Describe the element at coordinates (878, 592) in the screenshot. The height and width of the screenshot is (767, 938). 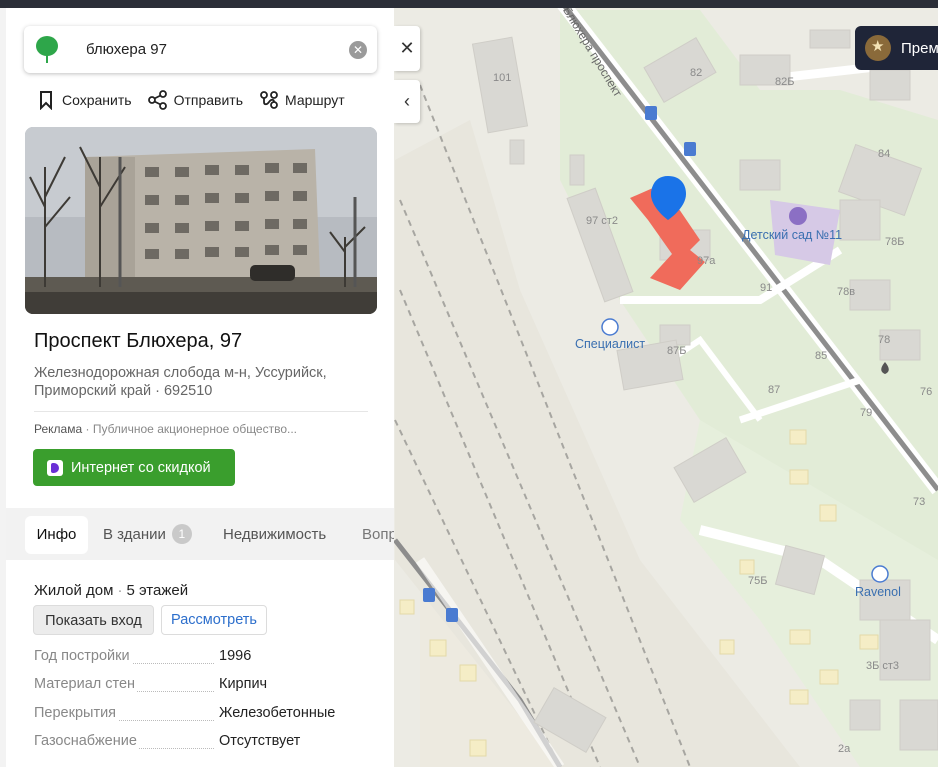
I see `poi-ravenol: Ravenol` at that location.